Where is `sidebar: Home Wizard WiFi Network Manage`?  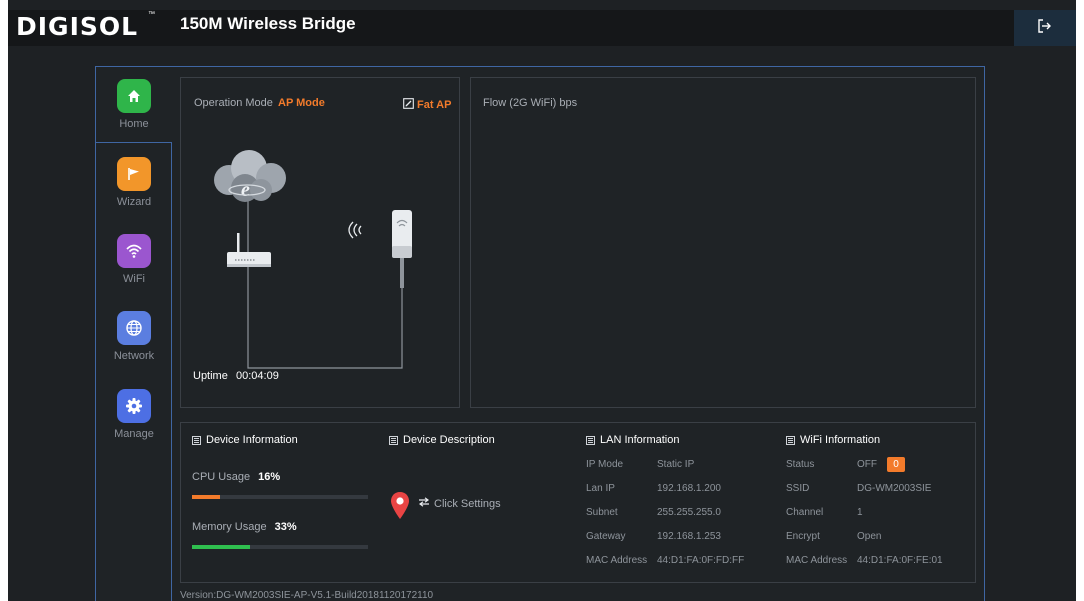 sidebar: Home Wizard WiFi Network Manage is located at coordinates (134, 334).